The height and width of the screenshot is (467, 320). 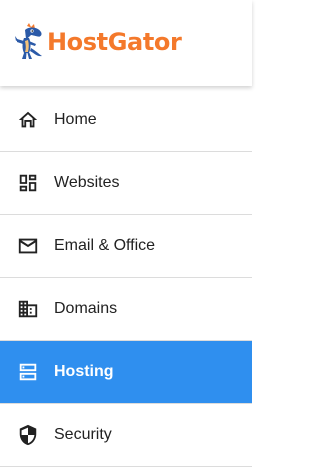 I want to click on nav-item-email-office: Email & Office, so click(x=126, y=246).